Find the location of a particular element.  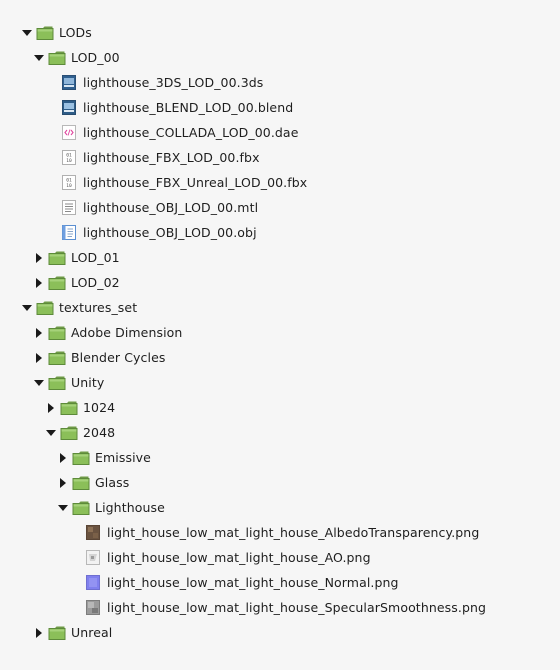

tree-folder-glass: Glass is located at coordinates (64, 482).